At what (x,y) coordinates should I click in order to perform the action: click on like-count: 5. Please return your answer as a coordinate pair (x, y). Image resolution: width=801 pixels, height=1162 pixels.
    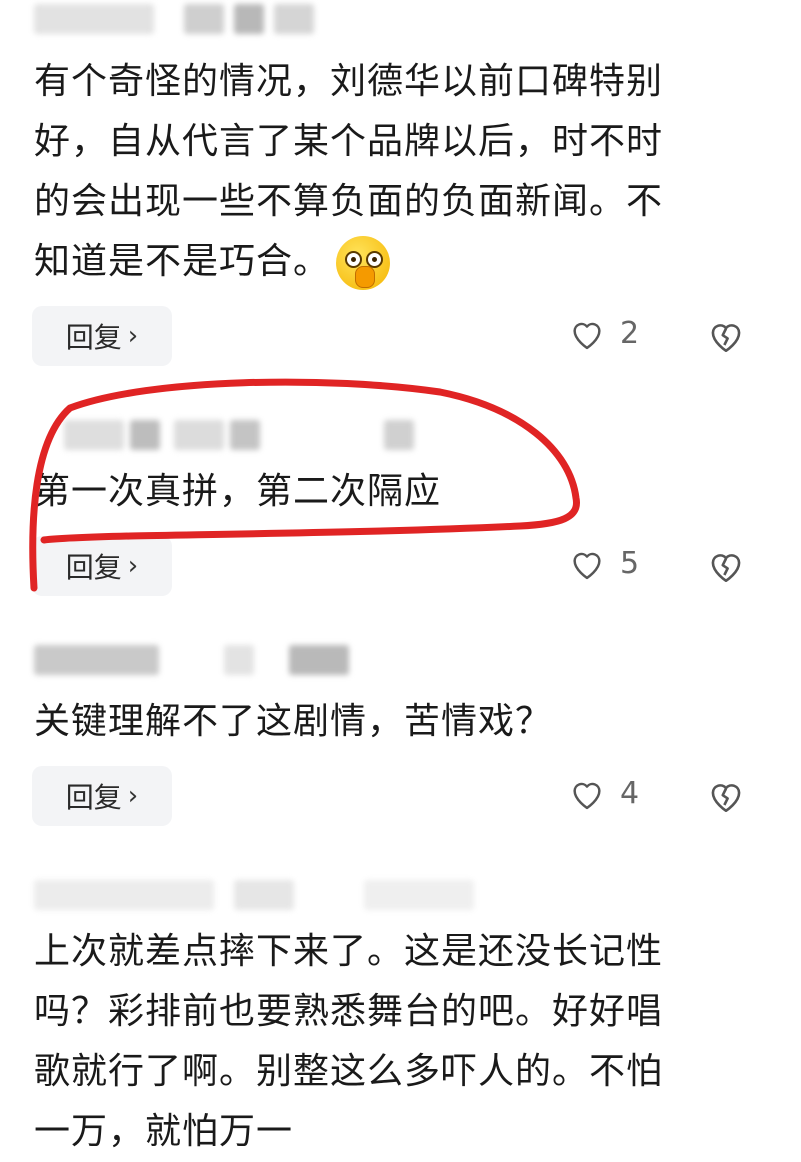
    Looking at the image, I should click on (630, 563).